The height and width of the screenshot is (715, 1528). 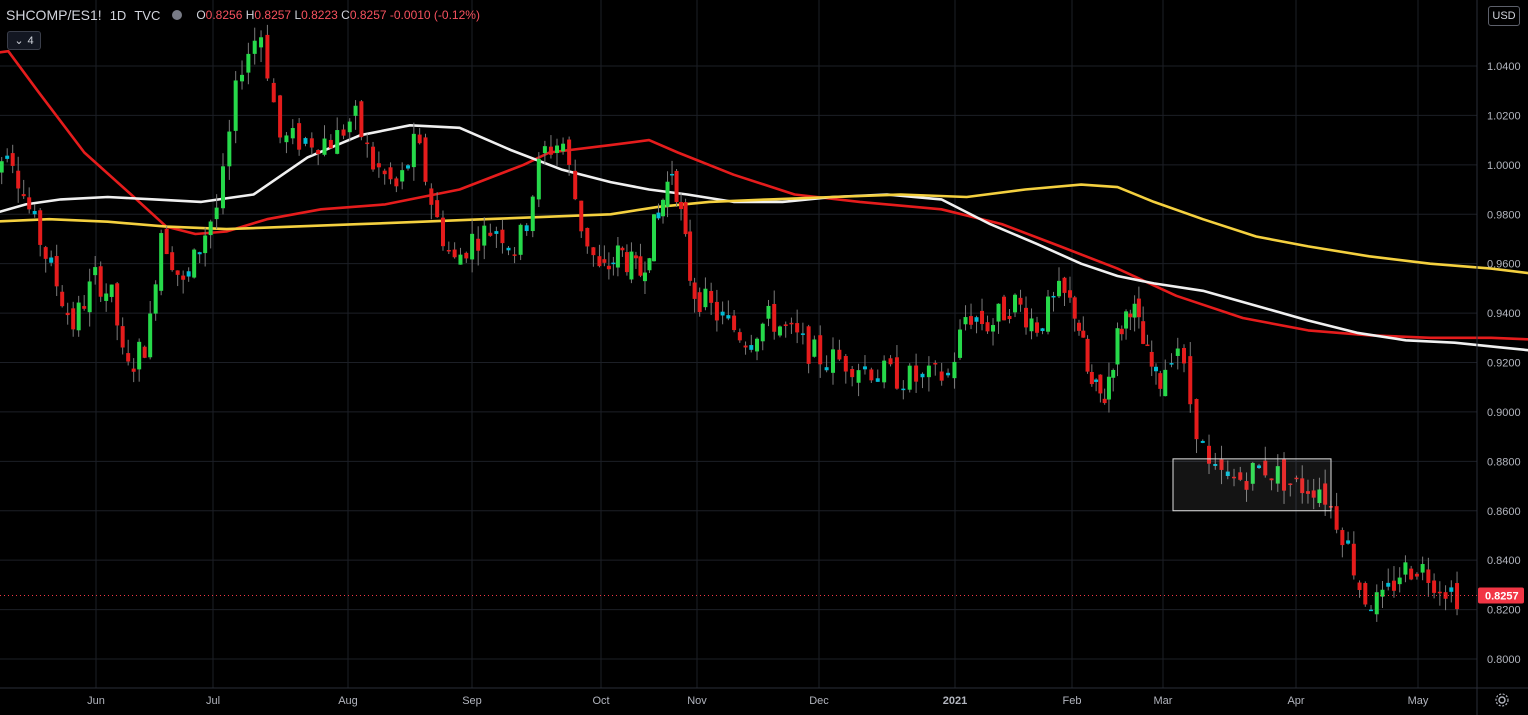 What do you see at coordinates (177, 15) in the screenshot?
I see `status-dot-icon` at bounding box center [177, 15].